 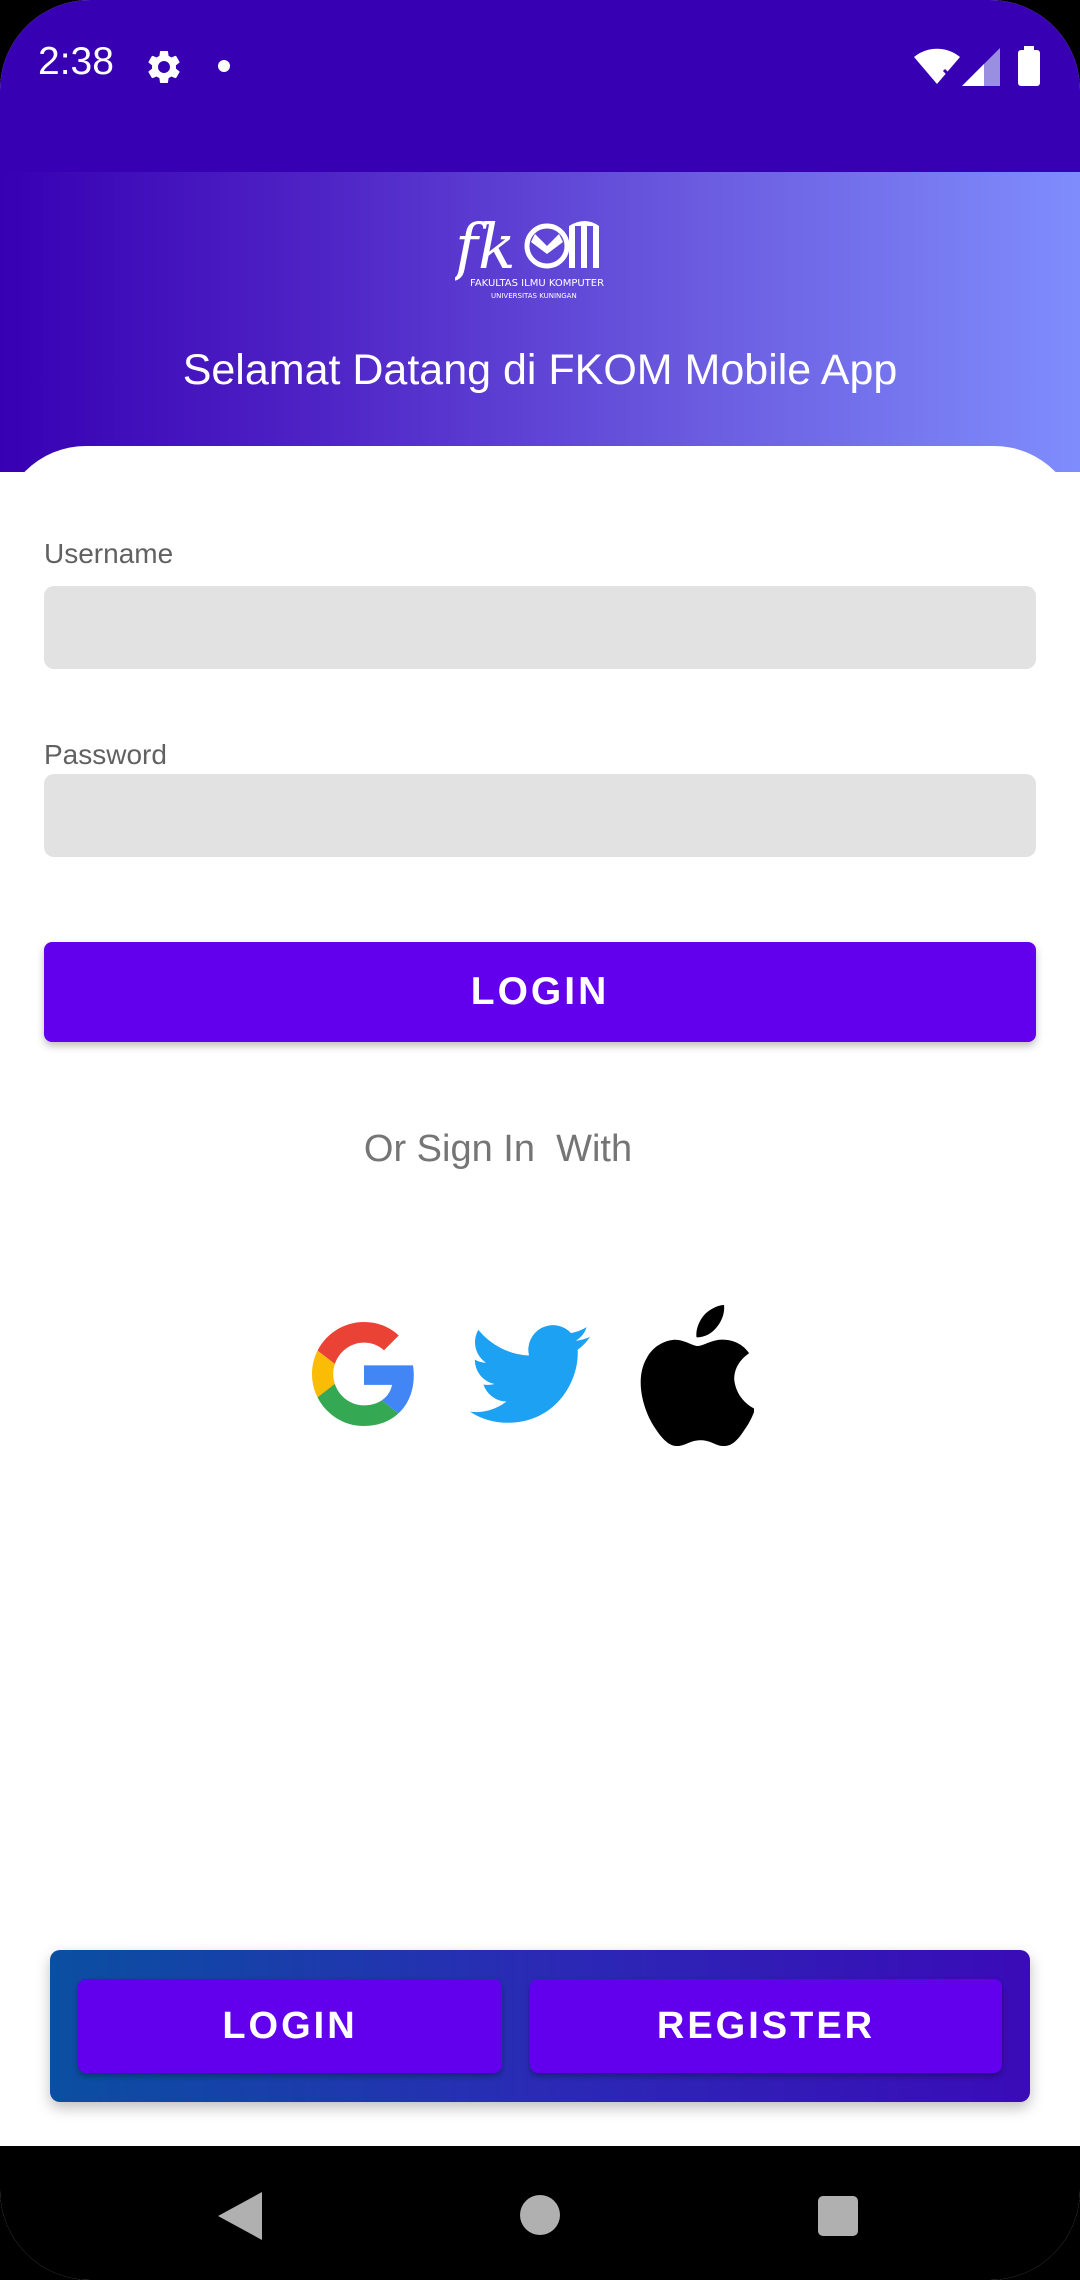 What do you see at coordinates (105, 754) in the screenshot?
I see `password-label: Password` at bounding box center [105, 754].